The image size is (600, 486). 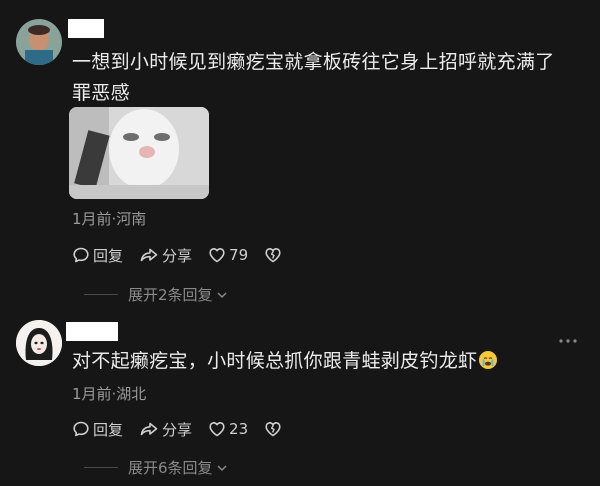 I want to click on comment-text-row: 对不起癞疙宝，小时候总抓你跟青蛙剥皮钓龙虾, so click(x=322, y=361).